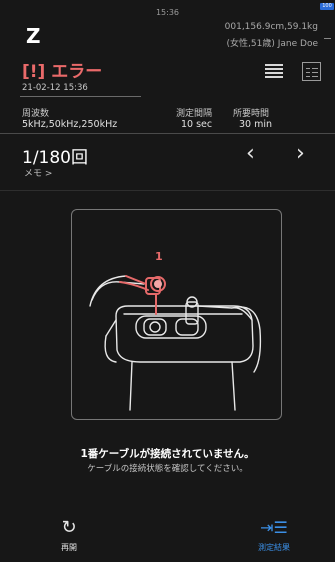 This screenshot has height=562, width=335. Describe the element at coordinates (251, 114) in the screenshot. I see `duration-label: 所要時間` at that location.